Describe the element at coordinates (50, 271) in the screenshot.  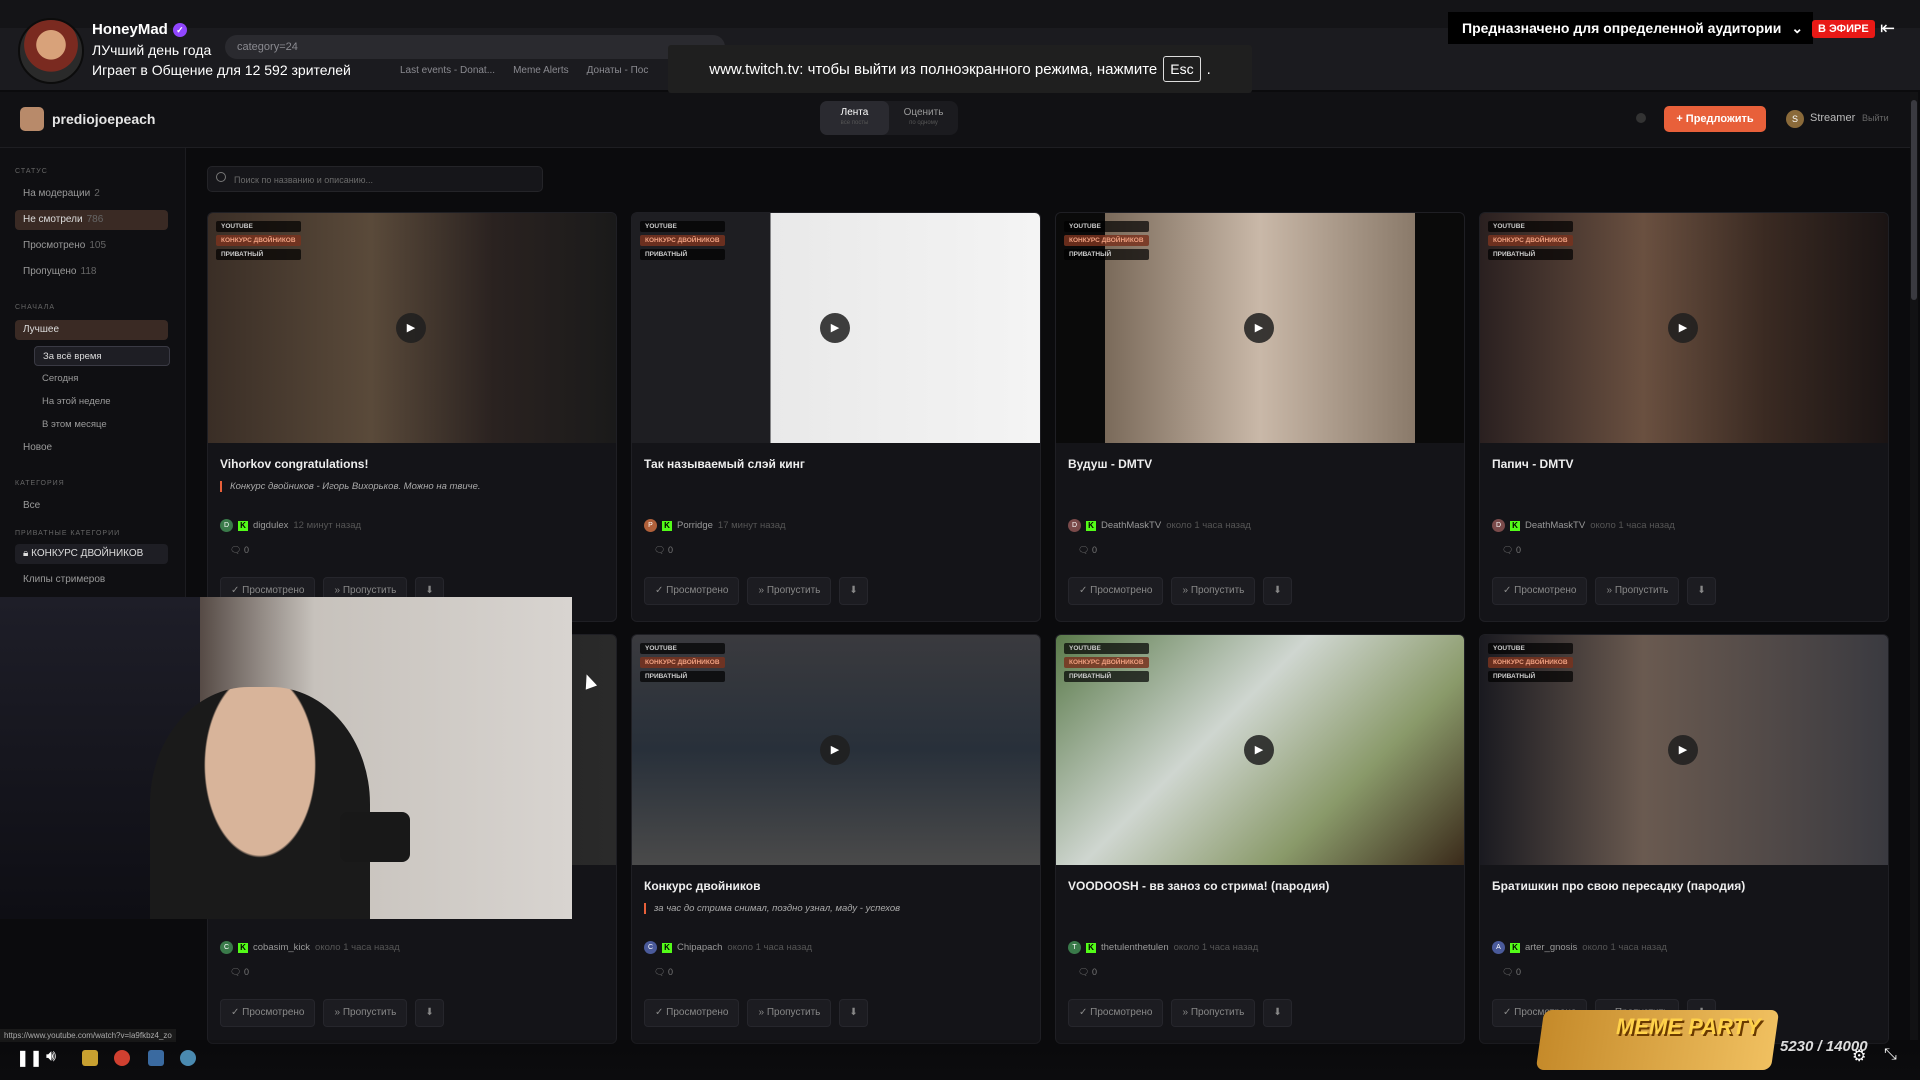
I see `sidebar-item-label: Пропущено` at that location.